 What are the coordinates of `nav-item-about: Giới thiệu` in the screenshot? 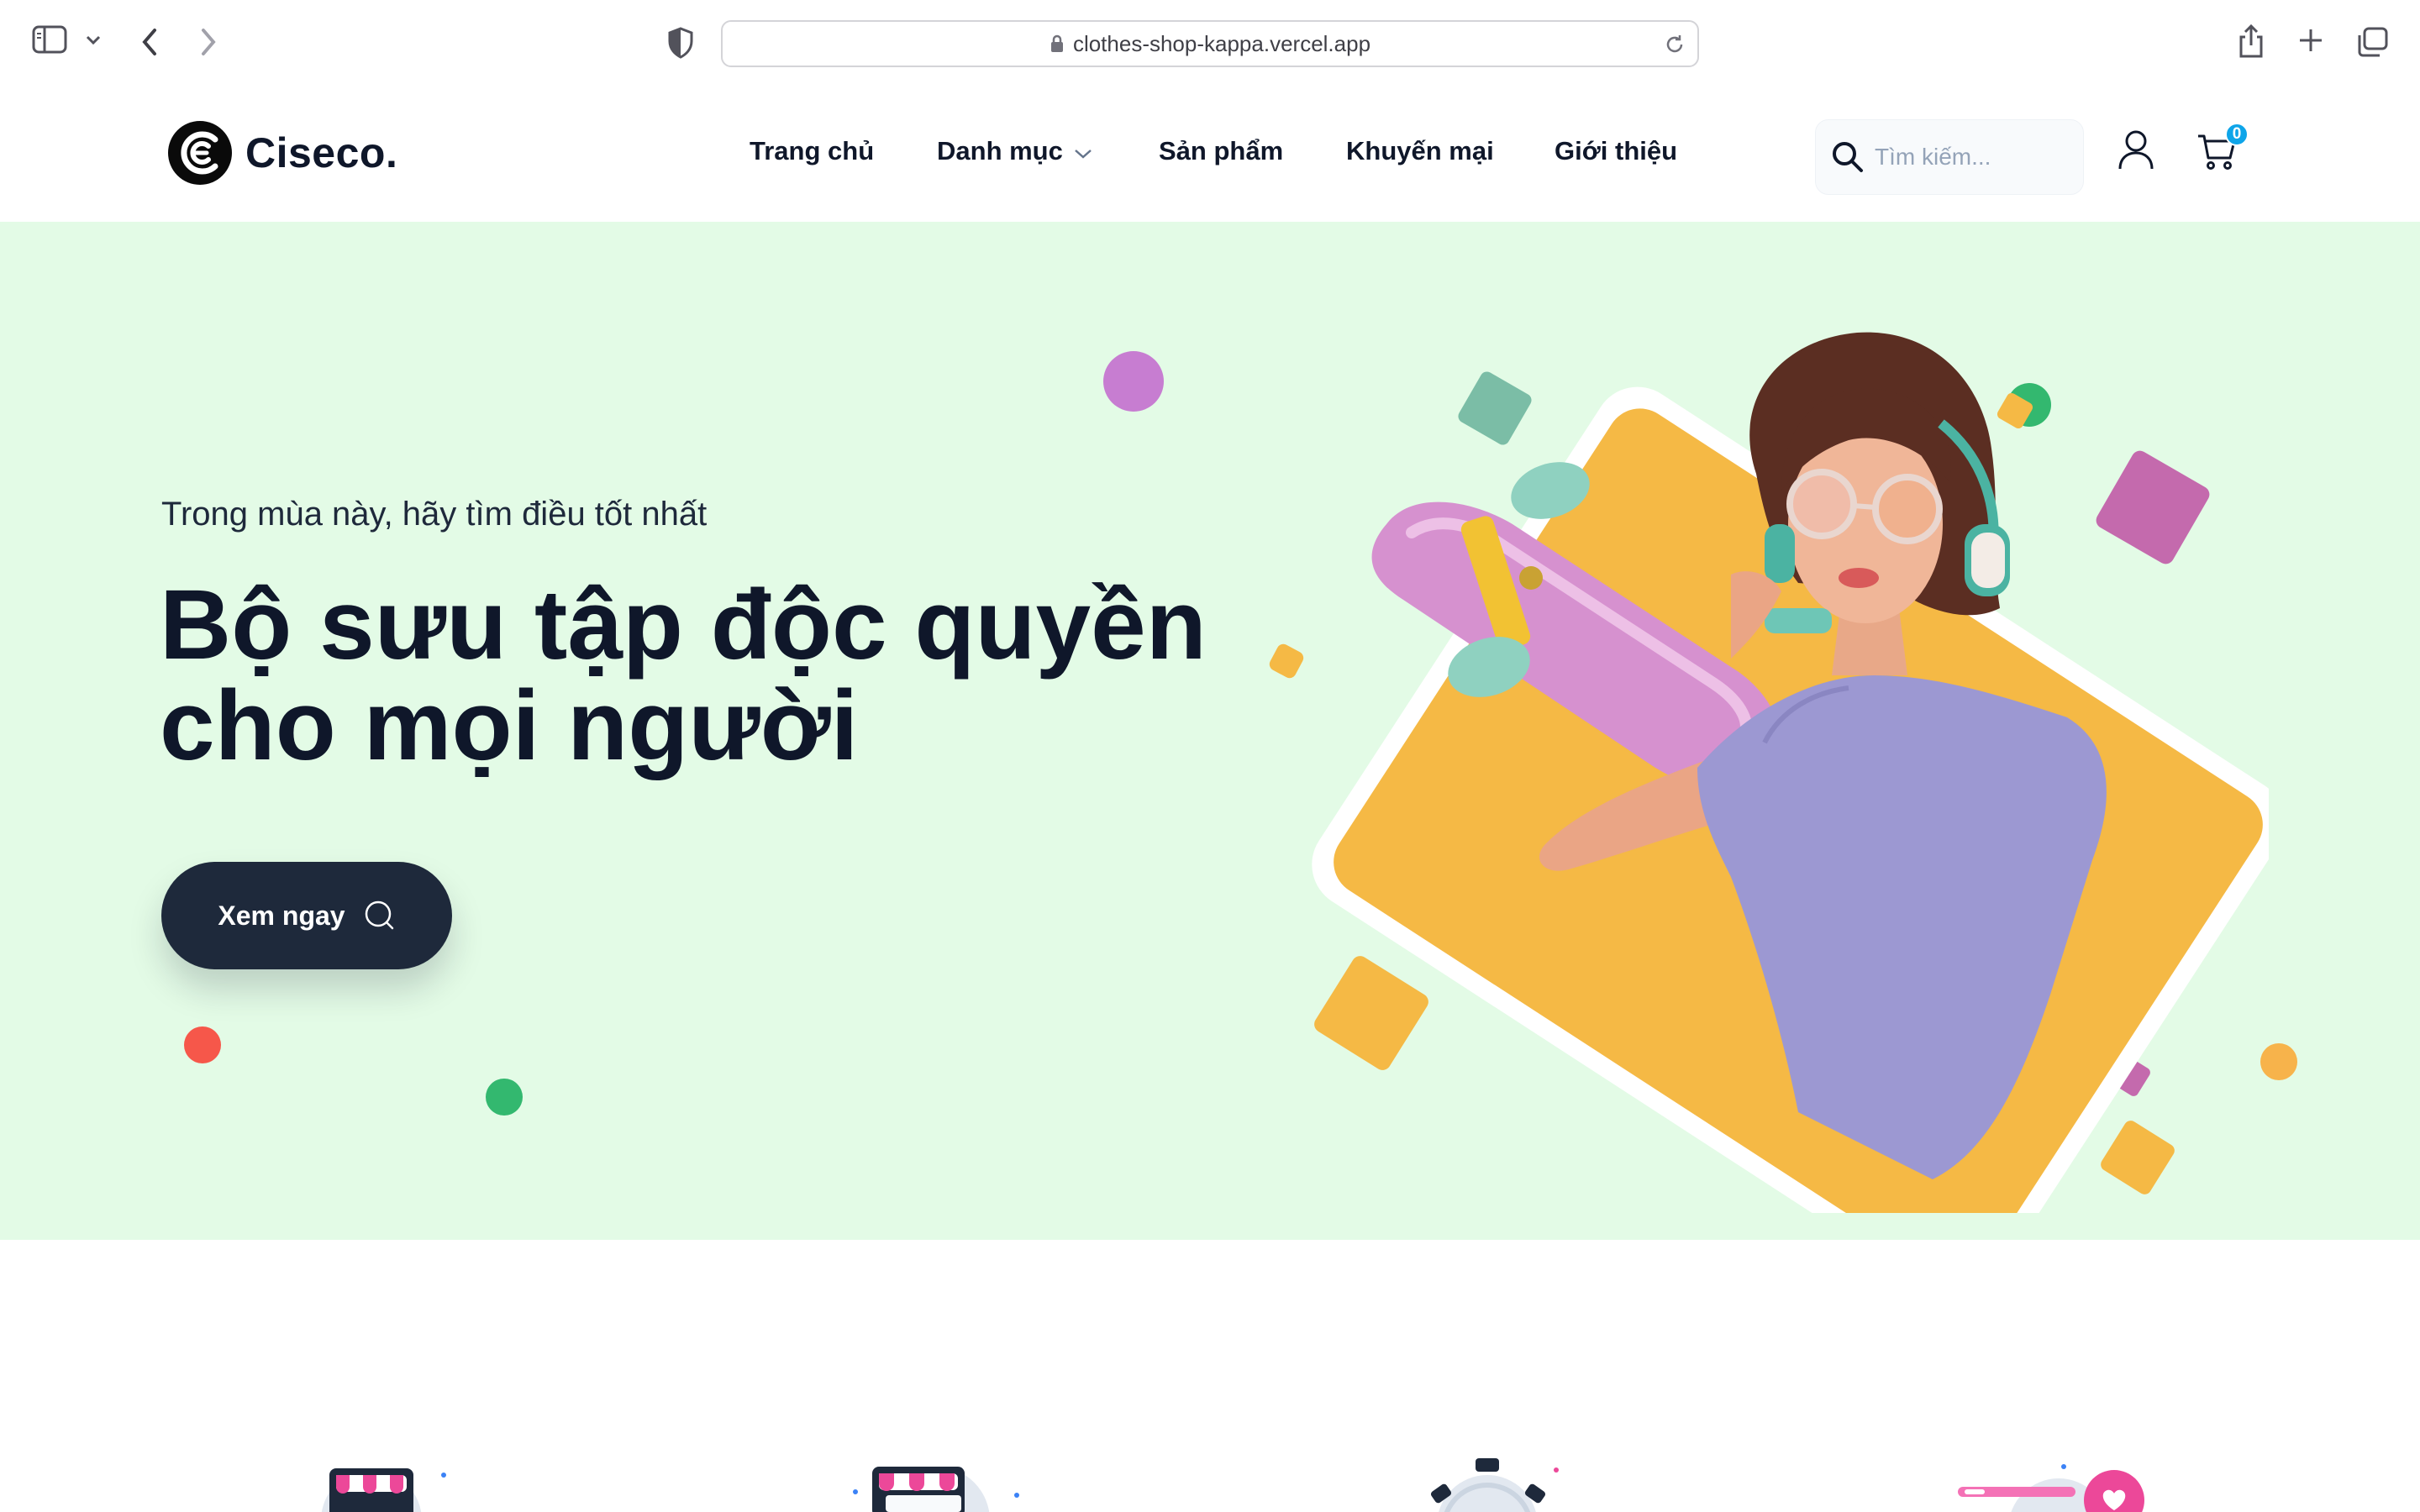 It's located at (1616, 151).